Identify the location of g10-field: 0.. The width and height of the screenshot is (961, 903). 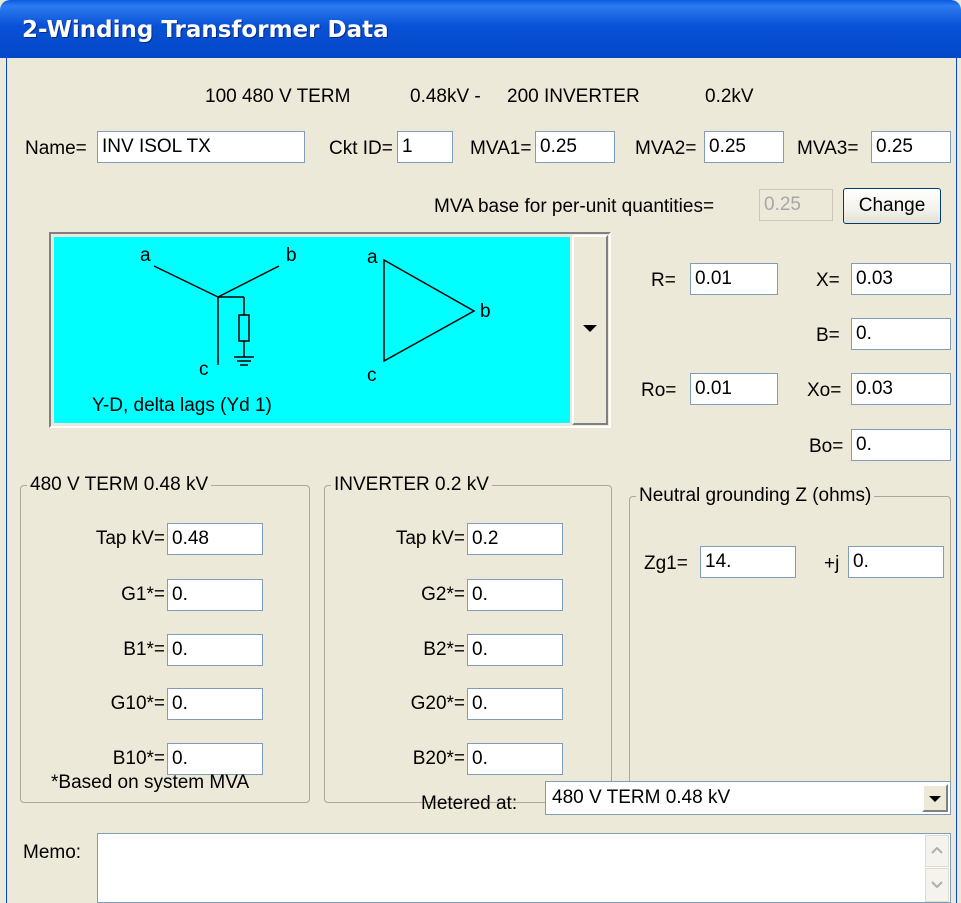
(215, 704).